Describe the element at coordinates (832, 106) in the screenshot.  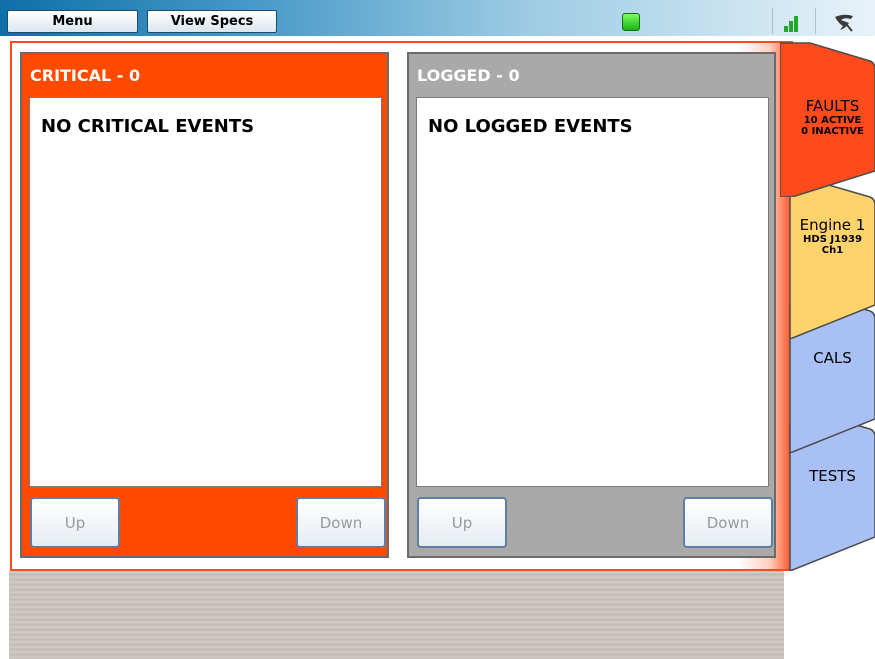
I see `tab-faults-label: FAULTS` at that location.